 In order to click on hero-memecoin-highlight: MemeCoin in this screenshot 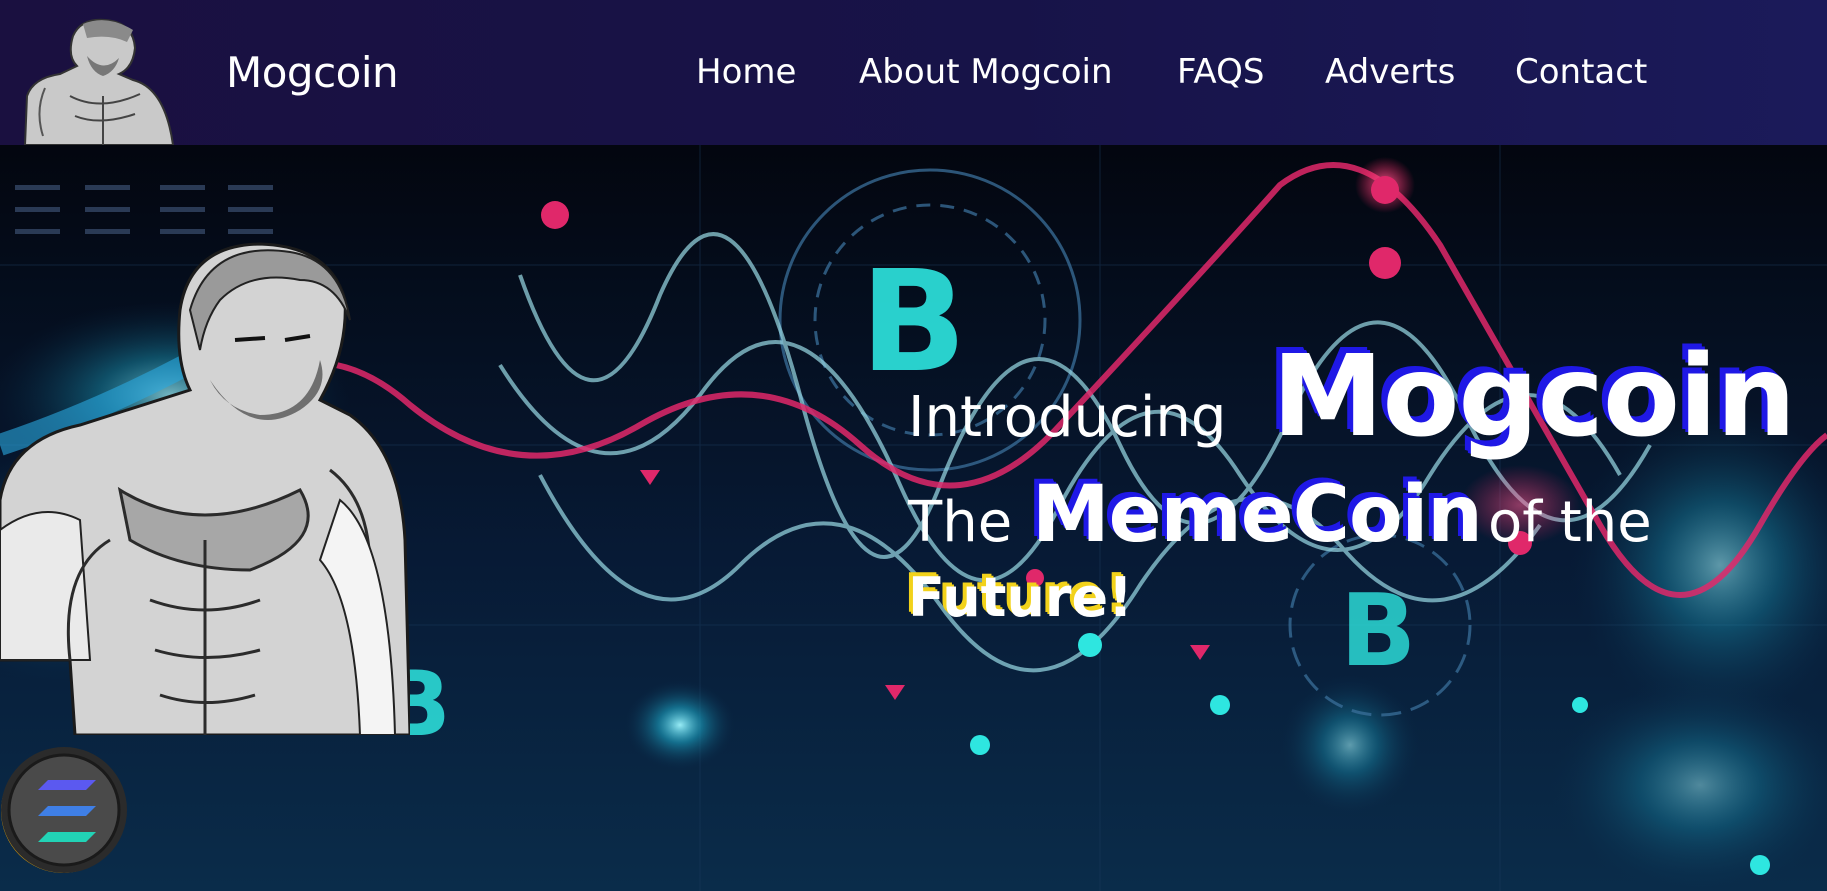, I will do `click(1257, 515)`.